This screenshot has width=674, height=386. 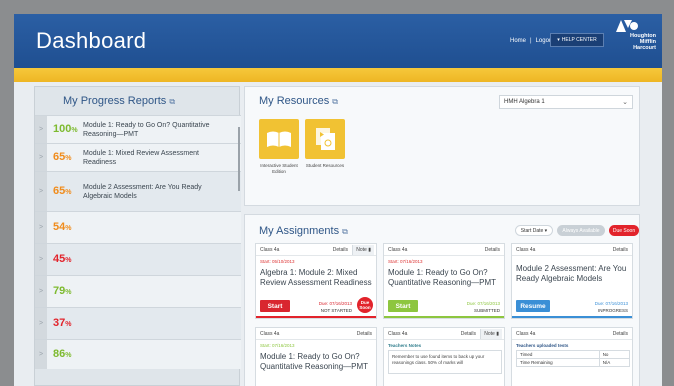 What do you see at coordinates (239, 159) in the screenshot?
I see `scrollbar` at bounding box center [239, 159].